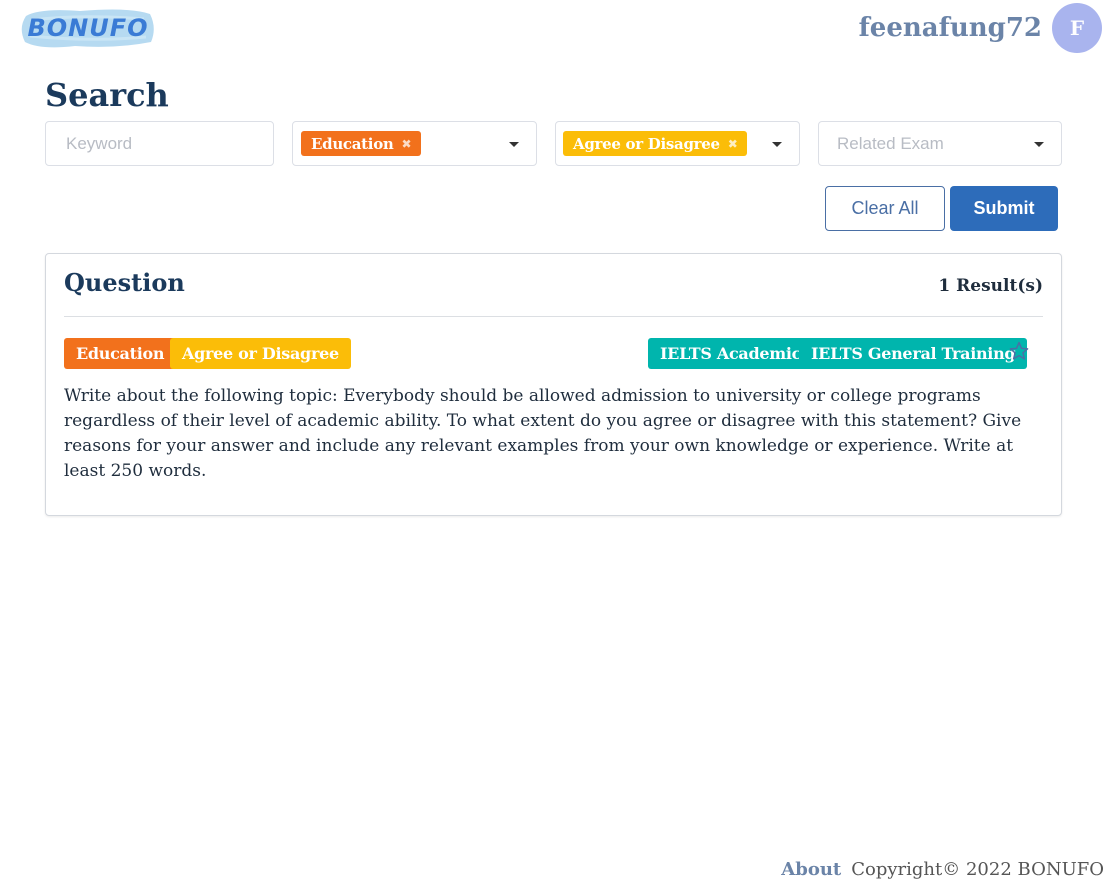 The image size is (1108, 885). Describe the element at coordinates (1004, 208) in the screenshot. I see `submit-button: Submit` at that location.